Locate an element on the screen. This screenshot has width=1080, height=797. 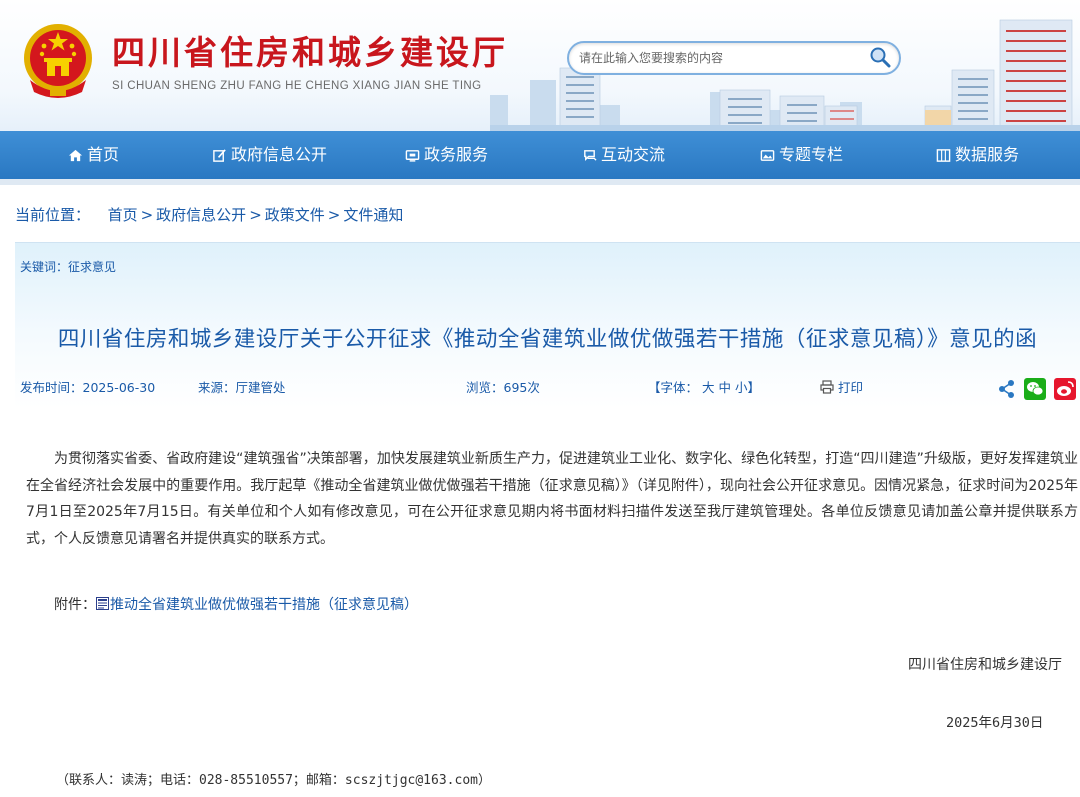
search-icon is located at coordinates (880, 57).